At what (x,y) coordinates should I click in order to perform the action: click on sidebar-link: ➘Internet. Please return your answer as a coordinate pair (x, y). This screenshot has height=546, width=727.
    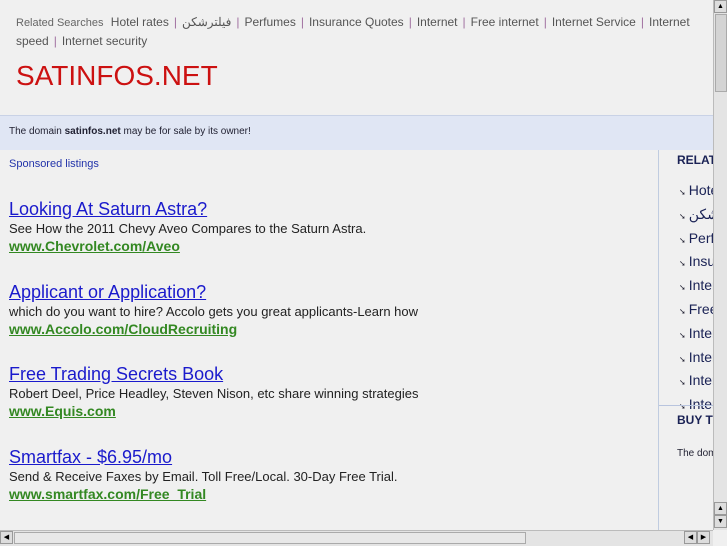
    Looking at the image, I should click on (696, 287).